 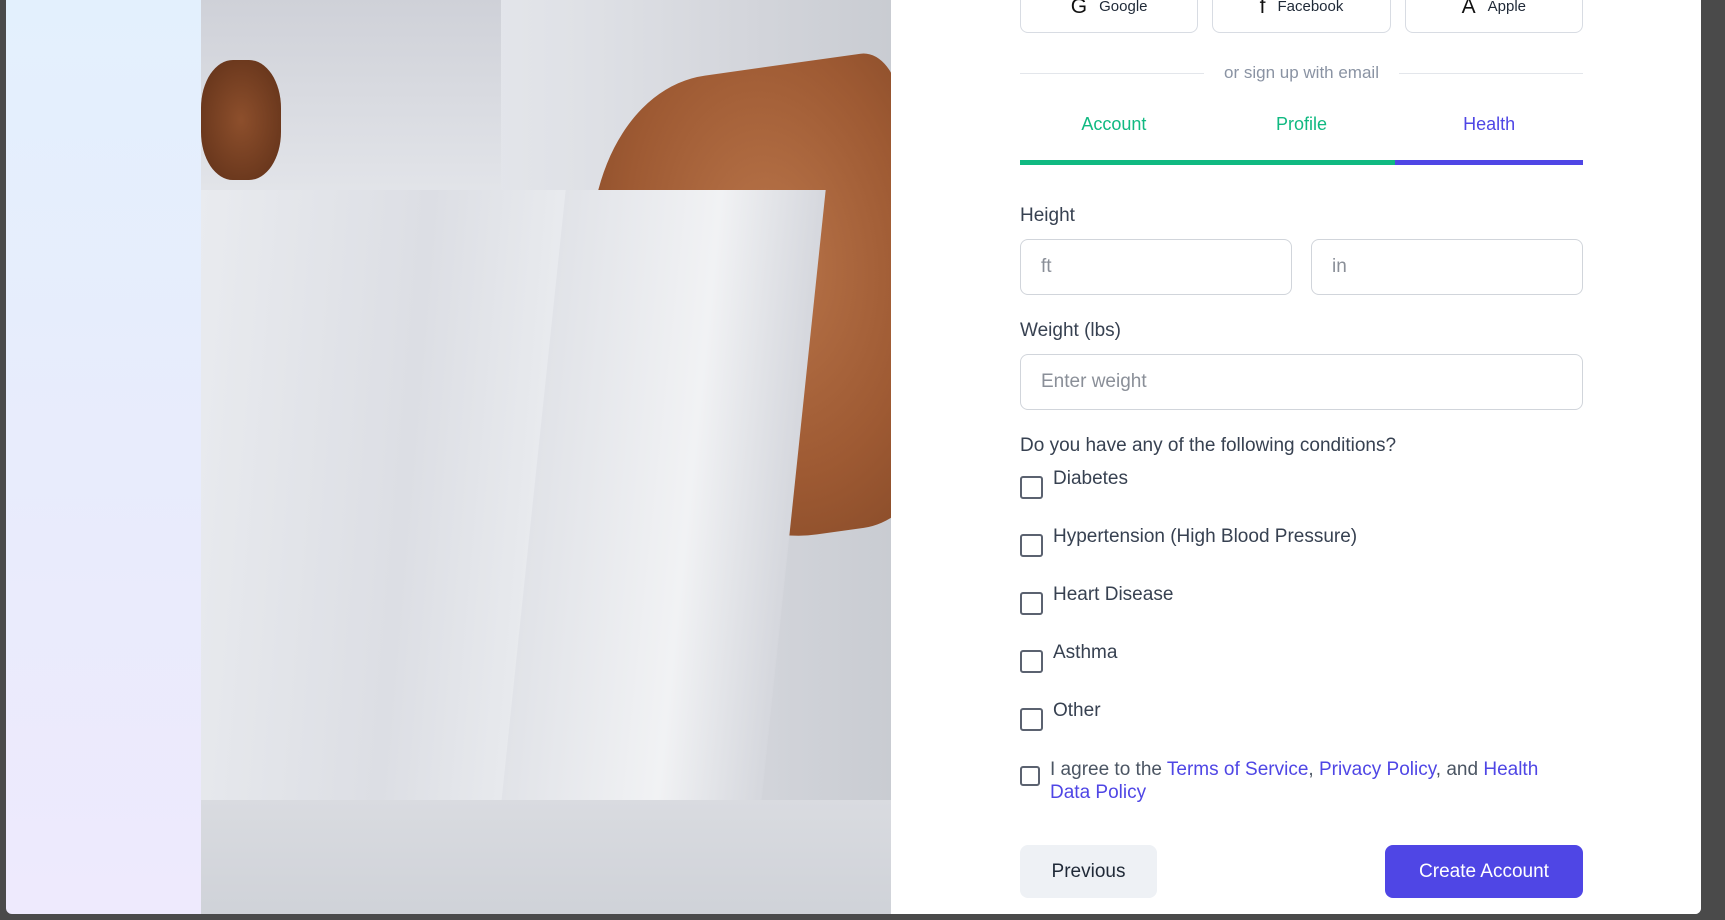 I want to click on step-tabs: Account Profile Health, so click(x=1302, y=137).